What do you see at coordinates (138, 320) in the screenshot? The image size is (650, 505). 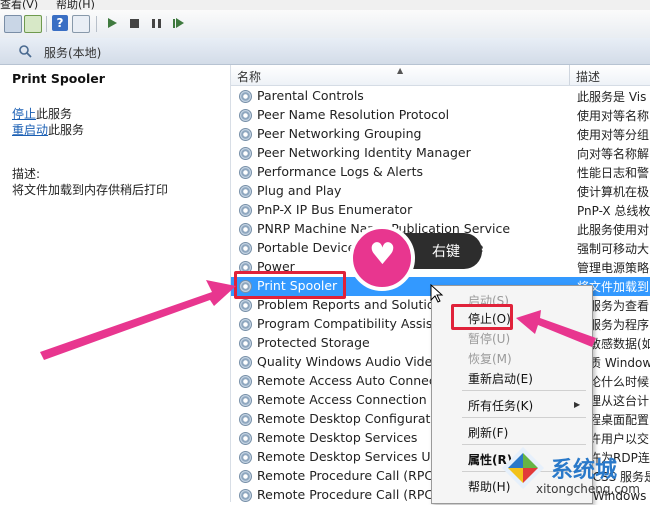 I see `arrow-left-icon` at bounding box center [138, 320].